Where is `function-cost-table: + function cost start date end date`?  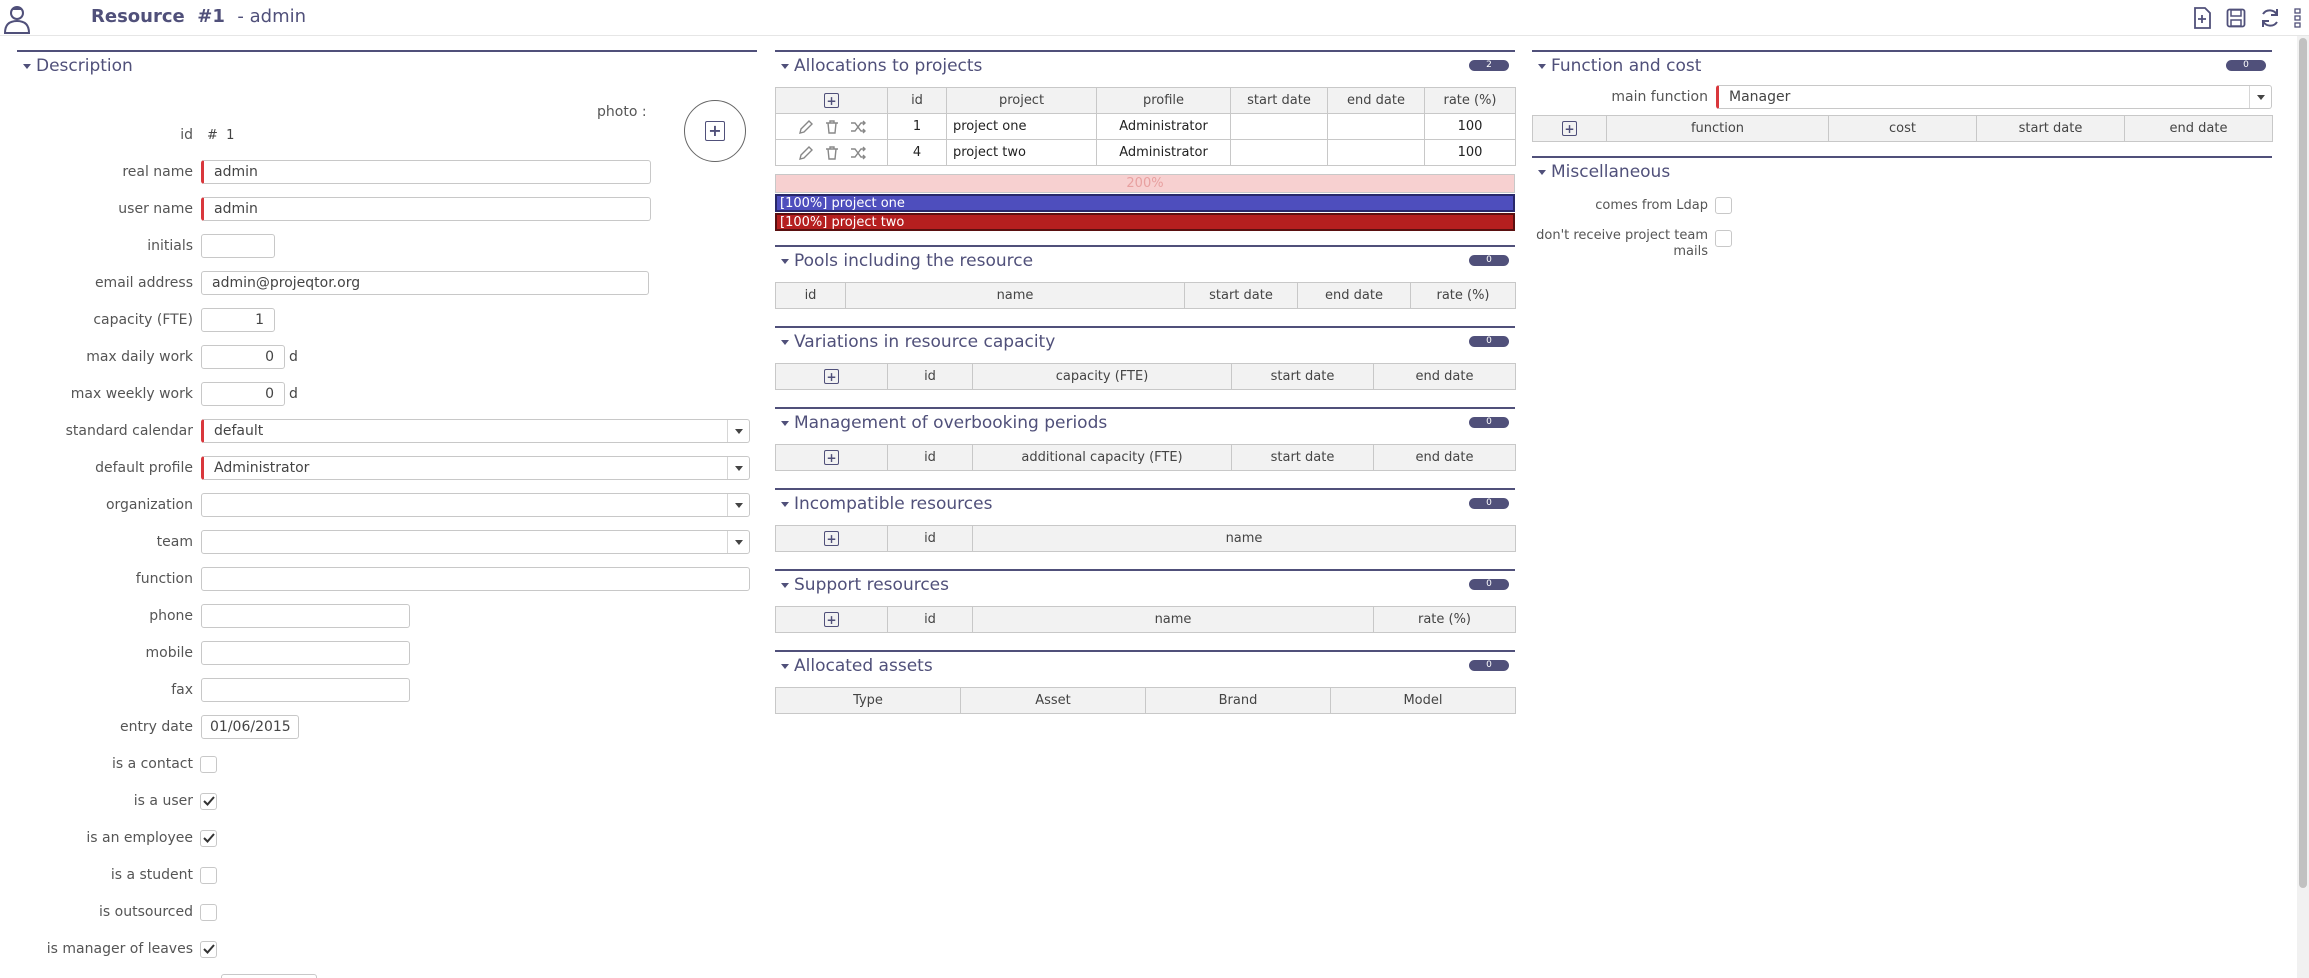
function-cost-table: + function cost start date end date is located at coordinates (1902, 128).